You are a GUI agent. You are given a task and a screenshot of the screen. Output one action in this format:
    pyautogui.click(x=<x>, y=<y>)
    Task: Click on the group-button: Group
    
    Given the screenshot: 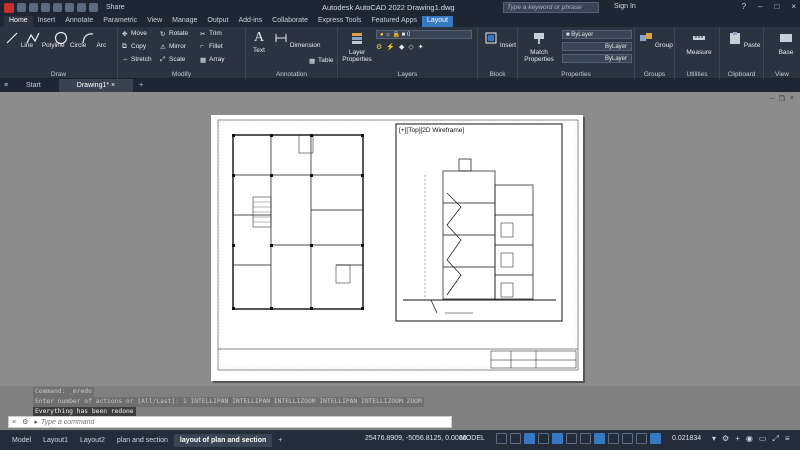 What is the action you would take?
    pyautogui.click(x=656, y=40)
    